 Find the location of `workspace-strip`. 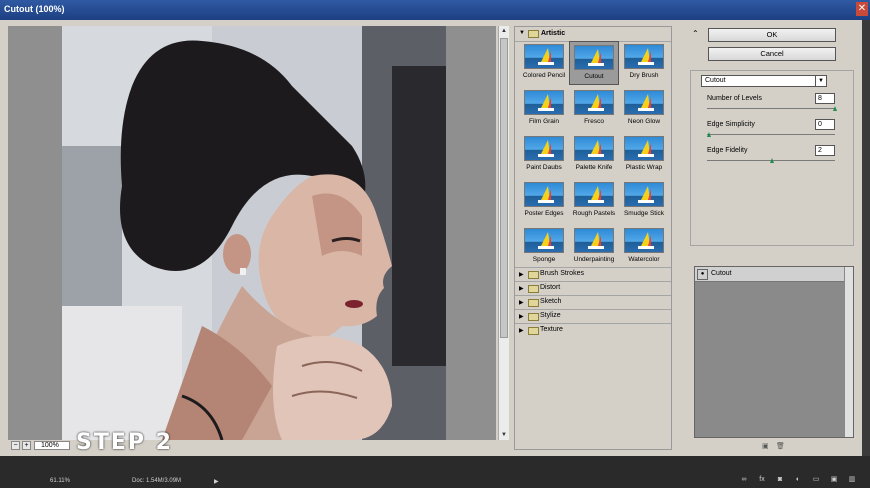

workspace-strip is located at coordinates (866, 238).